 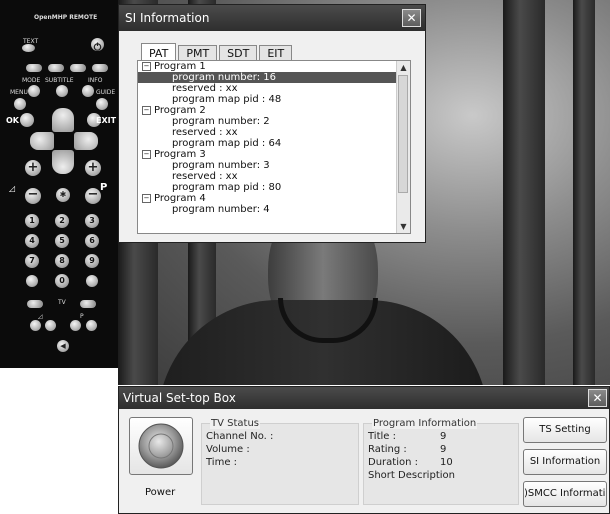 What do you see at coordinates (274, 77) in the screenshot?
I see `tree-leaf: program number: 16` at bounding box center [274, 77].